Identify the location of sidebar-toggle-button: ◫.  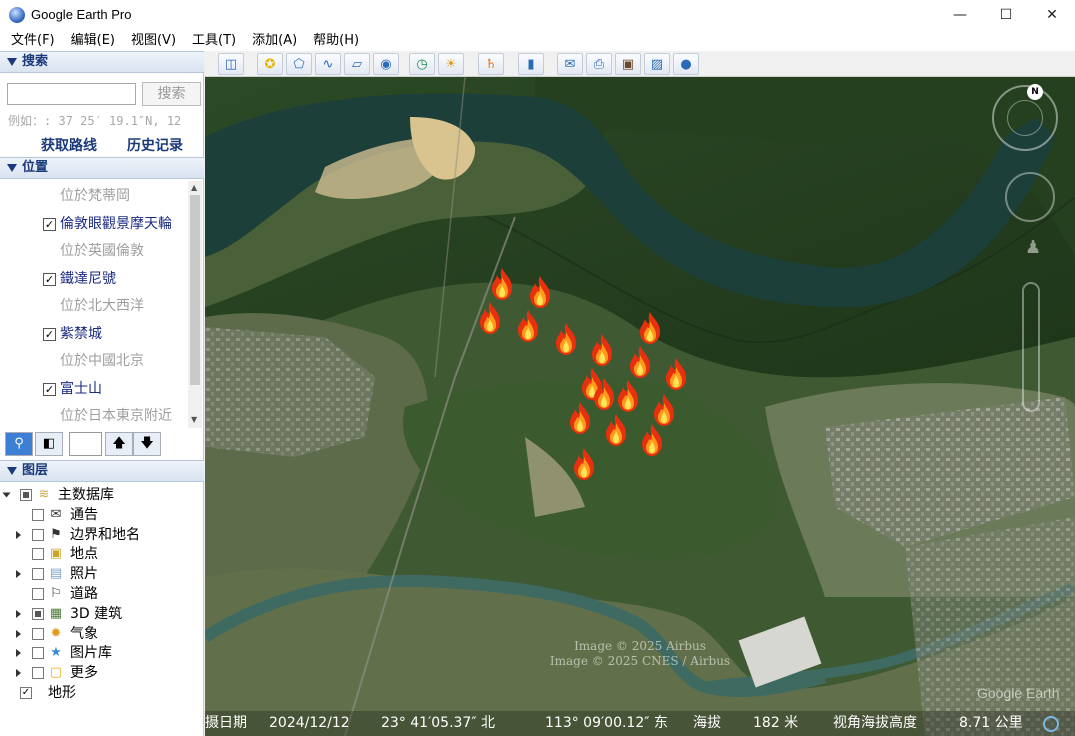
(231, 64).